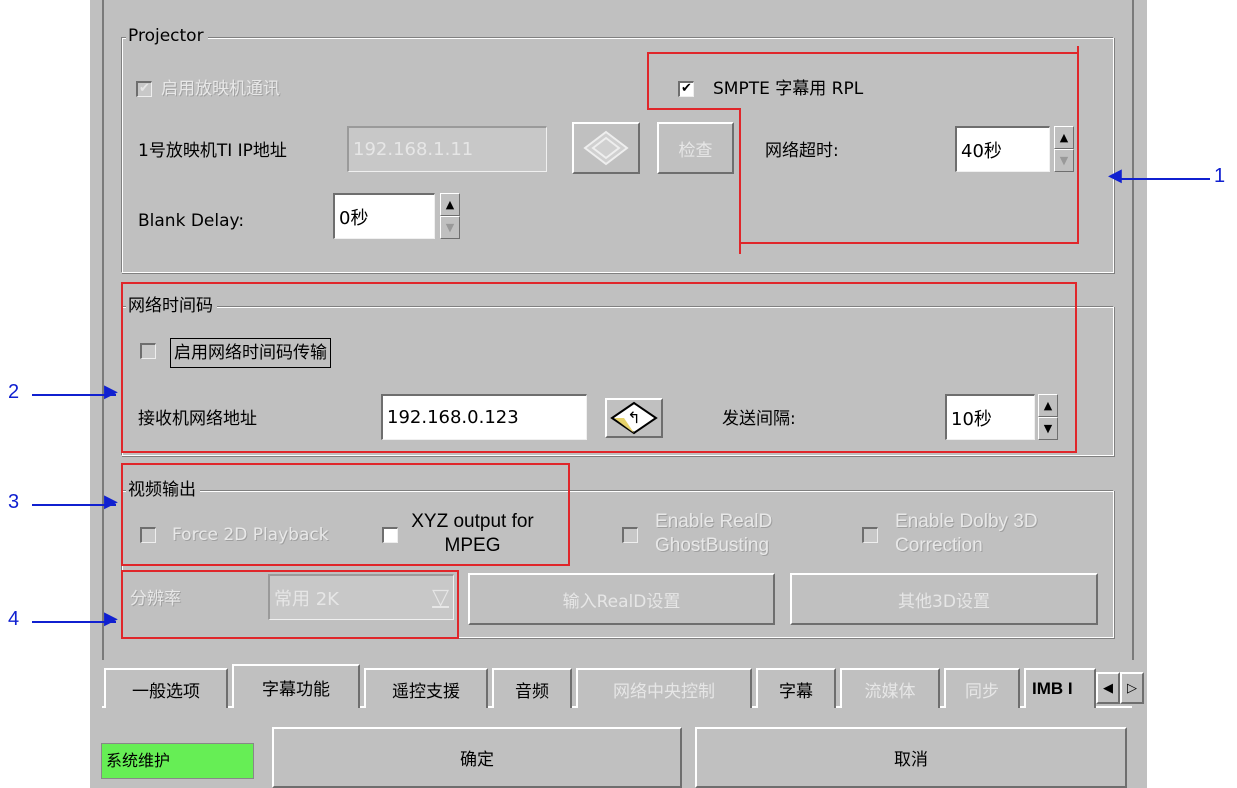 This screenshot has height=788, width=1237. What do you see at coordinates (191, 221) in the screenshot?
I see `blank-delay-label: Blank Delay:` at bounding box center [191, 221].